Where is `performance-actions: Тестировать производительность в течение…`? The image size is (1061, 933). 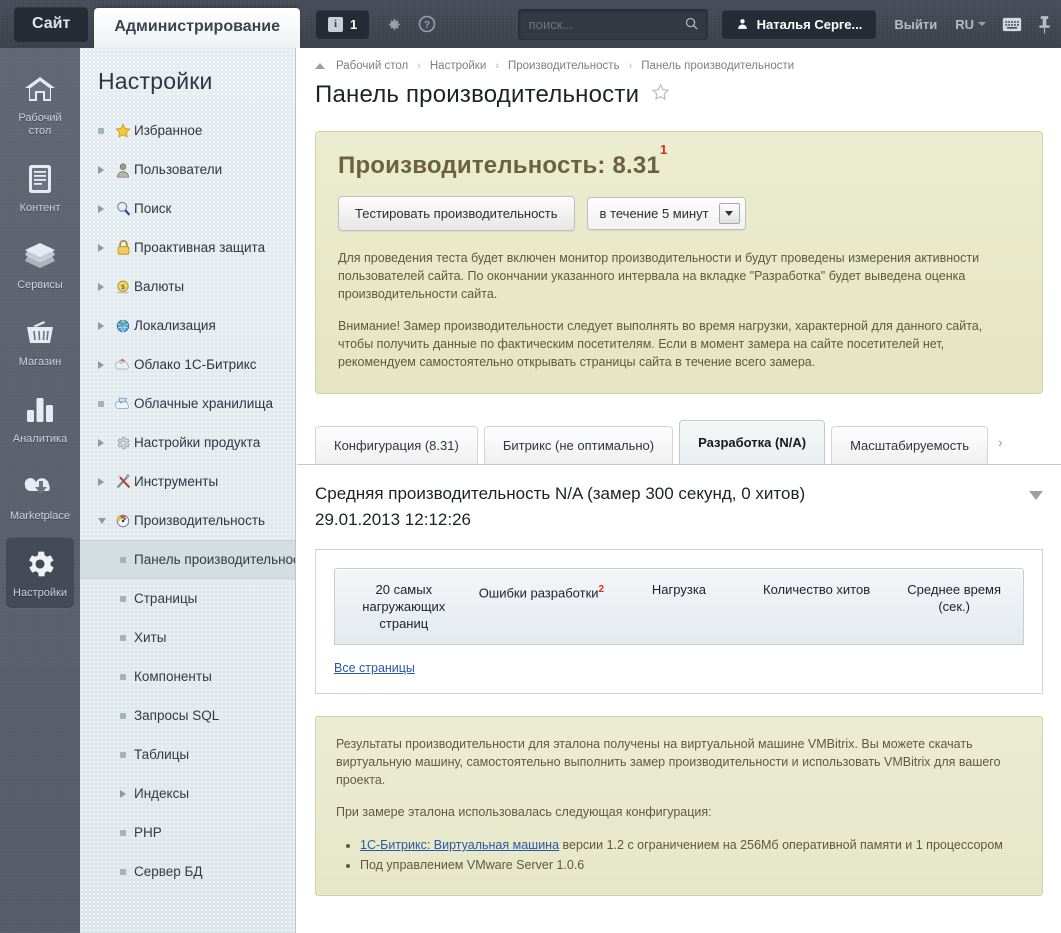
performance-actions: Тестировать производительность в течение… is located at coordinates (679, 213).